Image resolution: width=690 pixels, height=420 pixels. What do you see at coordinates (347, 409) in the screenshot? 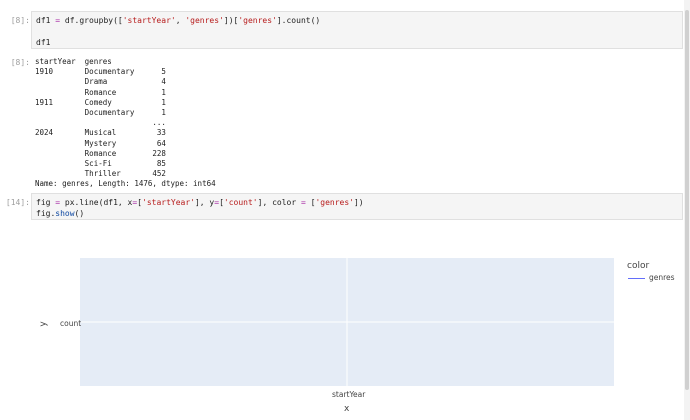
I see `x-axis-title: x` at bounding box center [347, 409].